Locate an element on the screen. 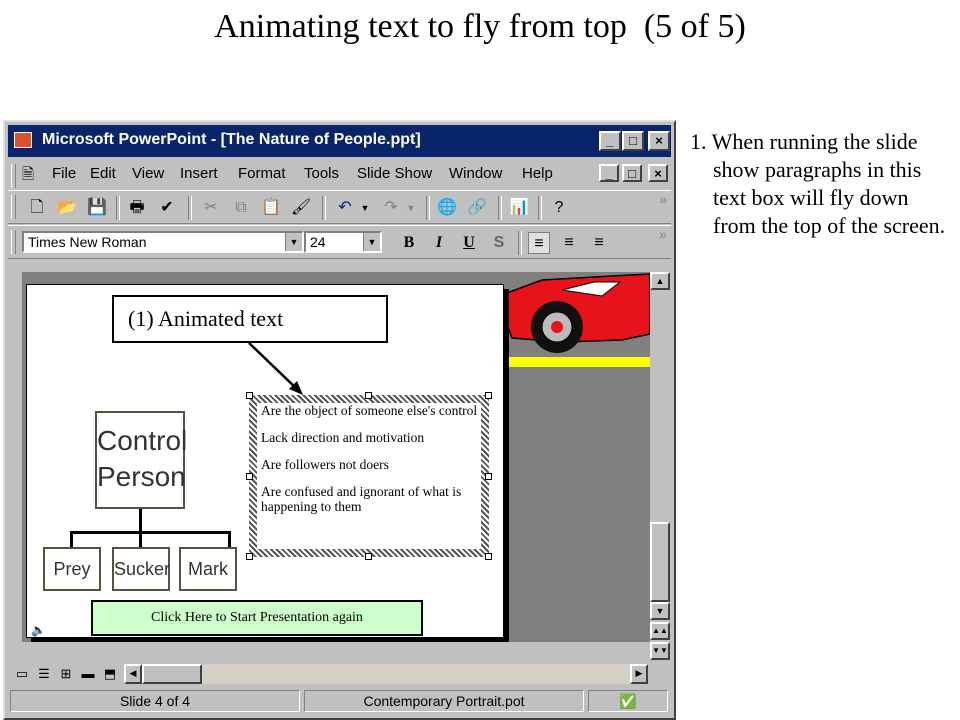  slide-show-view-icon: ⬒ is located at coordinates (110, 674).